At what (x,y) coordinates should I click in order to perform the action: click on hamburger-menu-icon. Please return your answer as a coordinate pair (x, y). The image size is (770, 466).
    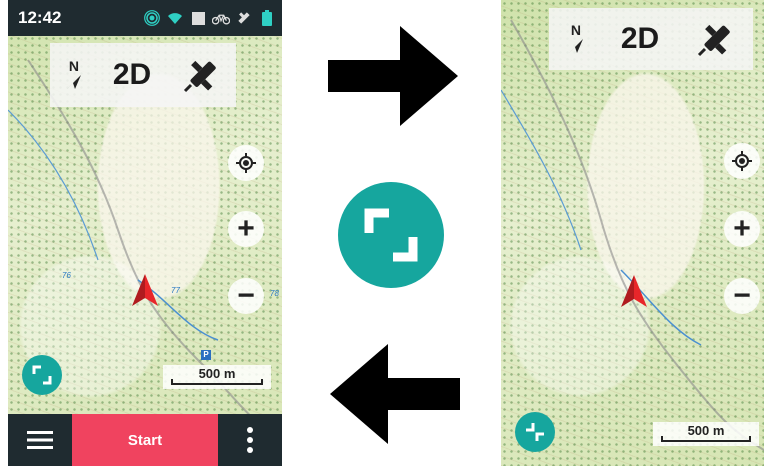
    Looking at the image, I should click on (40, 440).